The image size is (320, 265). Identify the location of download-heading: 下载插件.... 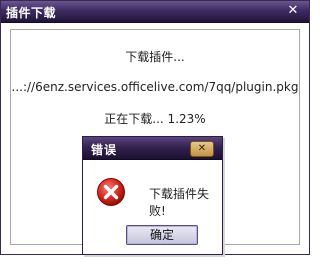
(155, 57).